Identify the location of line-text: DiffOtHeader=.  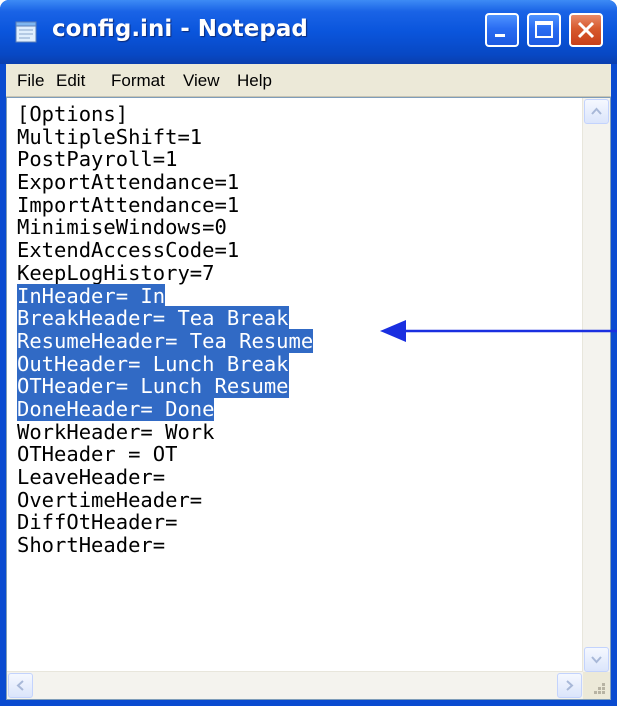
(97, 522).